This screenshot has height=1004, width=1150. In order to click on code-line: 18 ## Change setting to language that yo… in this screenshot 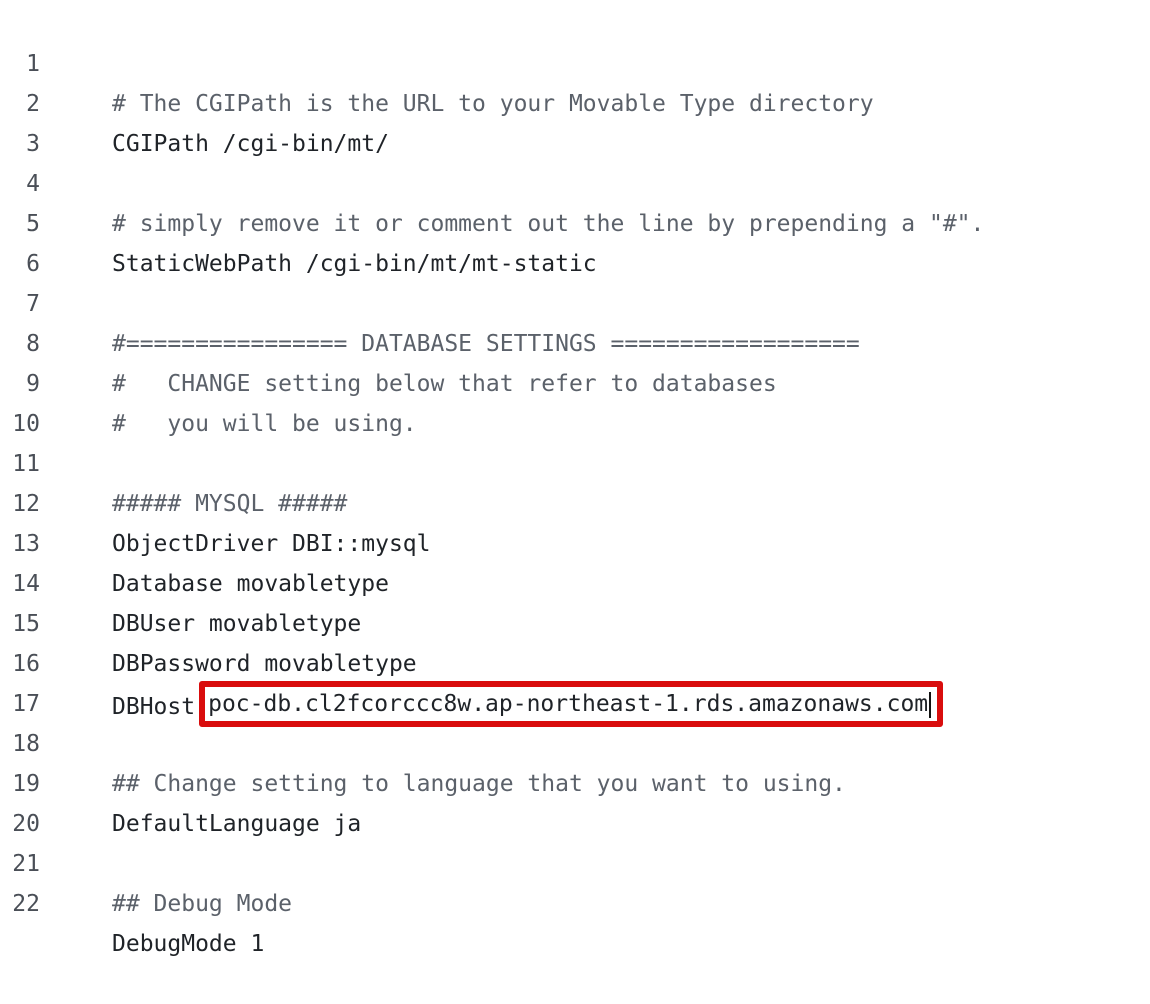, I will do `click(575, 740)`.